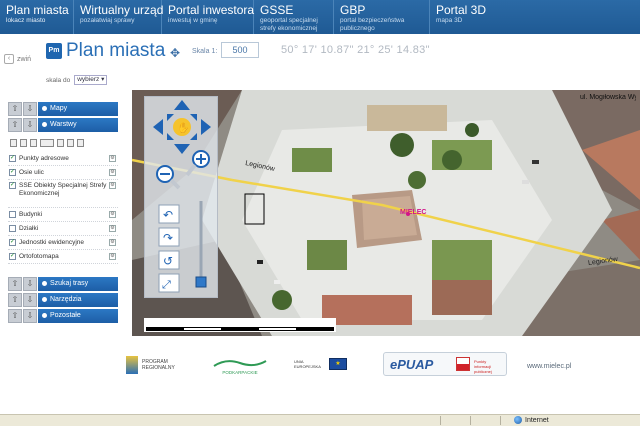 This screenshot has width=640, height=426. What do you see at coordinates (382, 17) in the screenshot?
I see `nav-gbp: GBP portal bezpieczeństwa publicznego` at bounding box center [382, 17].